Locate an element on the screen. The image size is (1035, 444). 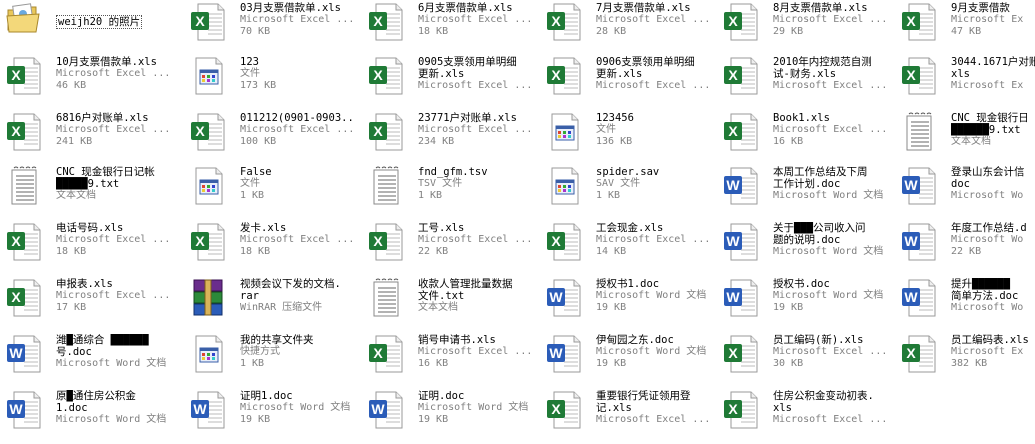
file-name-line: 申报表.xls is located at coordinates (84, 284).